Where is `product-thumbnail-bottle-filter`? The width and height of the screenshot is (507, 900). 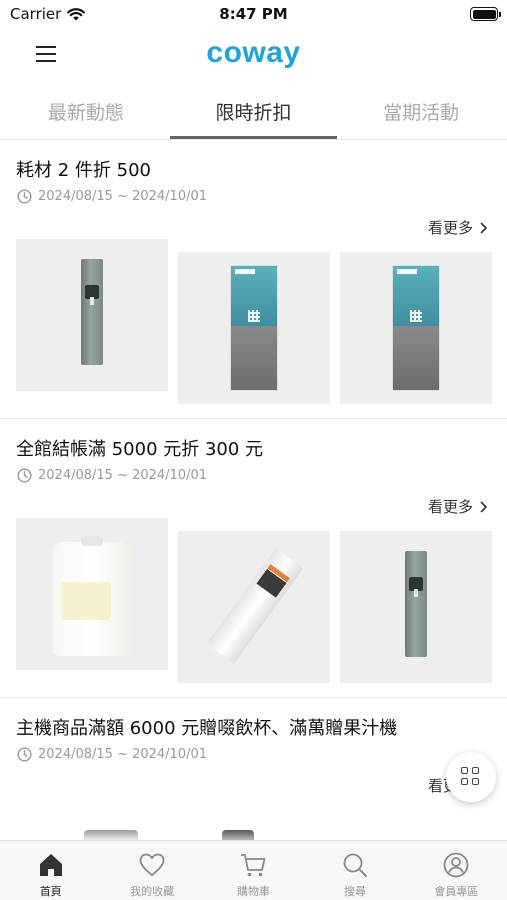 product-thumbnail-bottle-filter is located at coordinates (92, 594).